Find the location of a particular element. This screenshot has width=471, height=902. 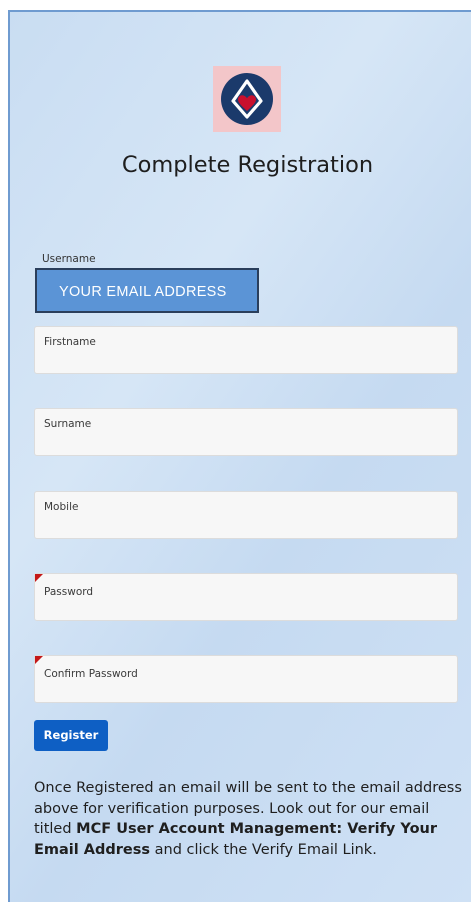

firstname-field: Firstname is located at coordinates (246, 350).